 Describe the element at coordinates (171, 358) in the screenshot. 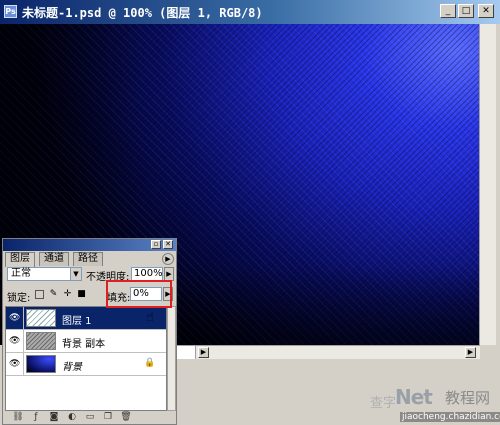

I see `layer-list-scrollbar` at that location.